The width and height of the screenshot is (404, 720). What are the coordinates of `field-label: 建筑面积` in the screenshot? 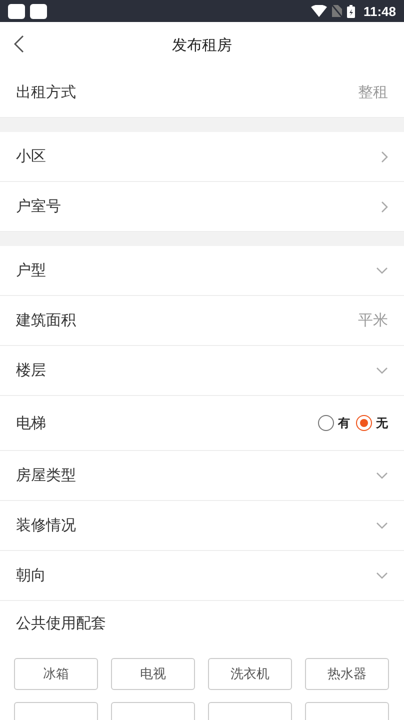 It's located at (46, 320).